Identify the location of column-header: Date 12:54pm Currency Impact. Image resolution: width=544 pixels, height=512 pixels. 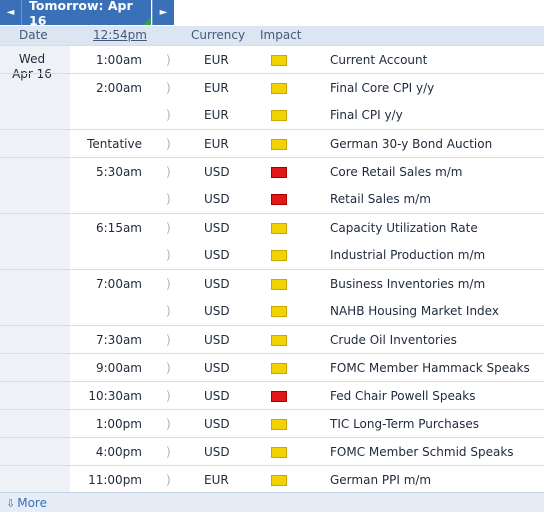
(272, 35).